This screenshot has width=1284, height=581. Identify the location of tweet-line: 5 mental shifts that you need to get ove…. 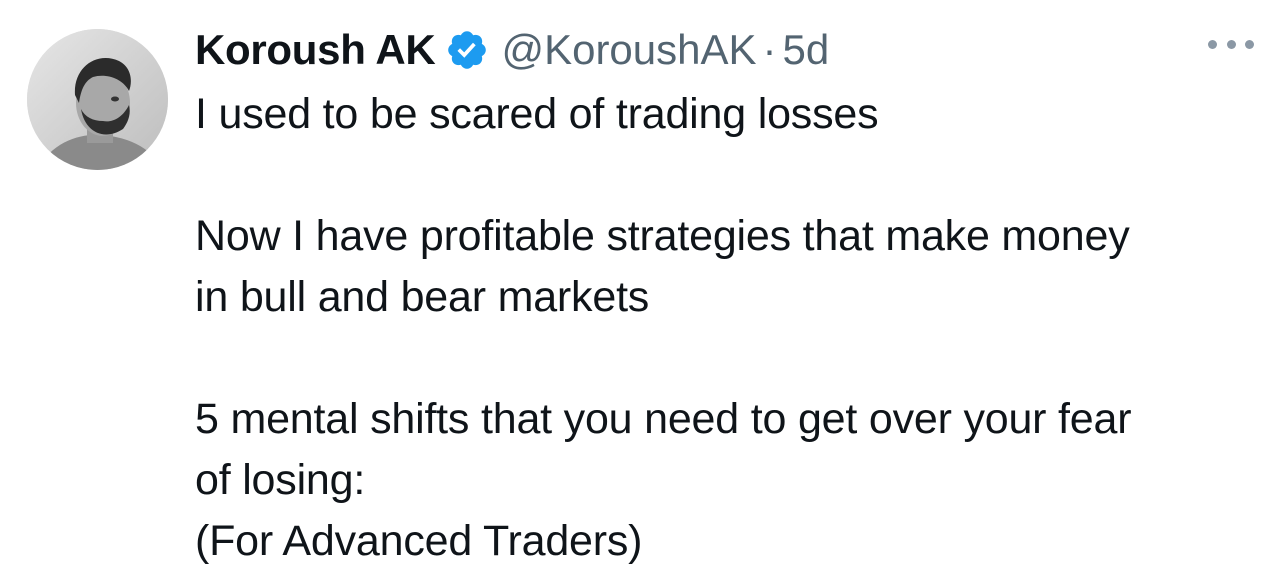
(663, 419).